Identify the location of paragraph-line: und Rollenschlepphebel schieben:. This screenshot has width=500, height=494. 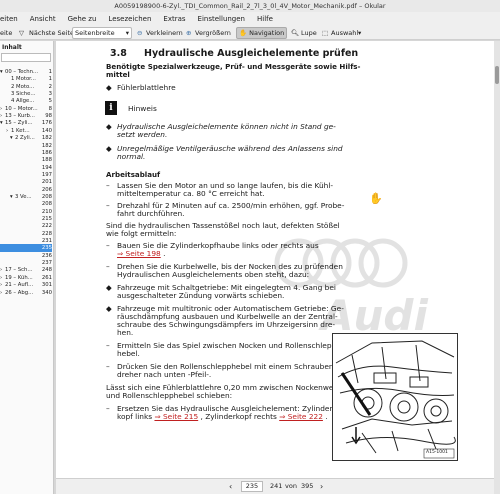
(169, 395).